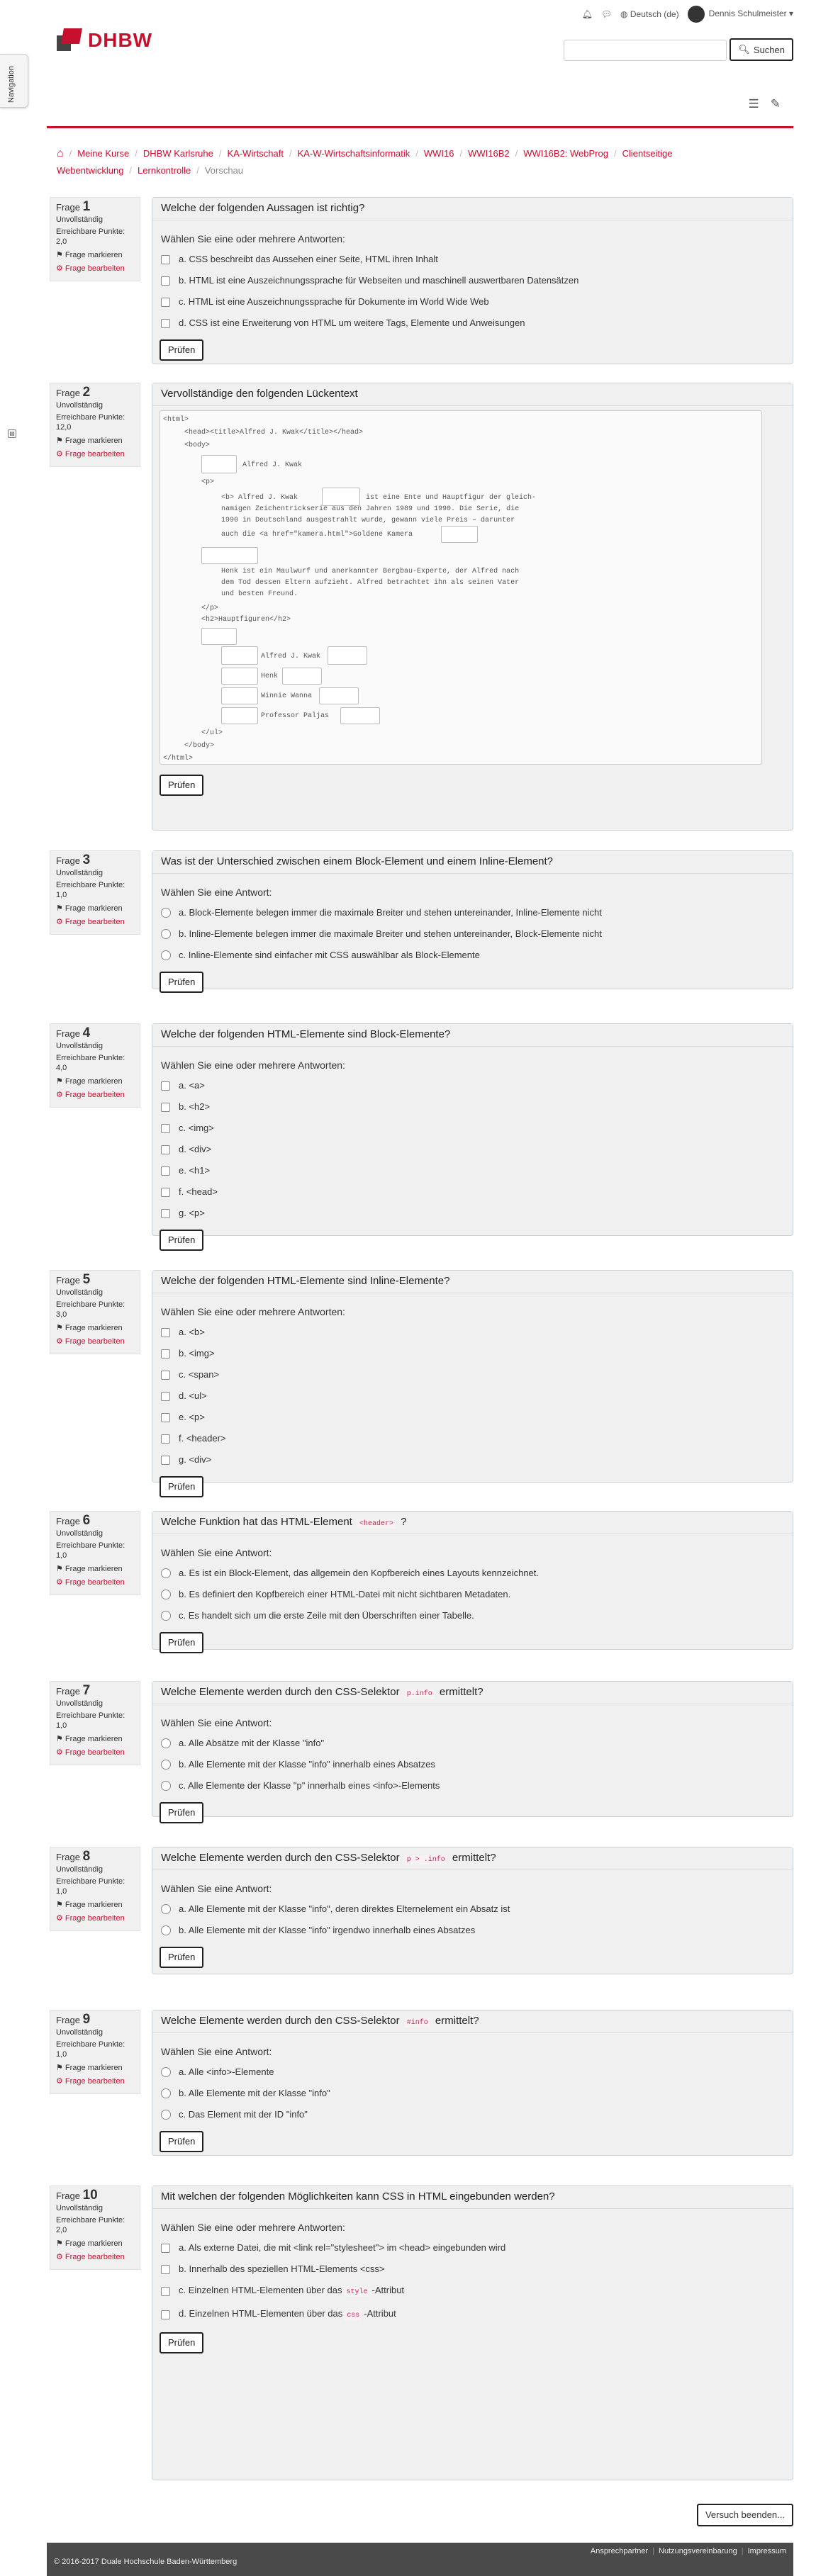  I want to click on footer-link: Nutzungsvereinbarung, so click(698, 2551).